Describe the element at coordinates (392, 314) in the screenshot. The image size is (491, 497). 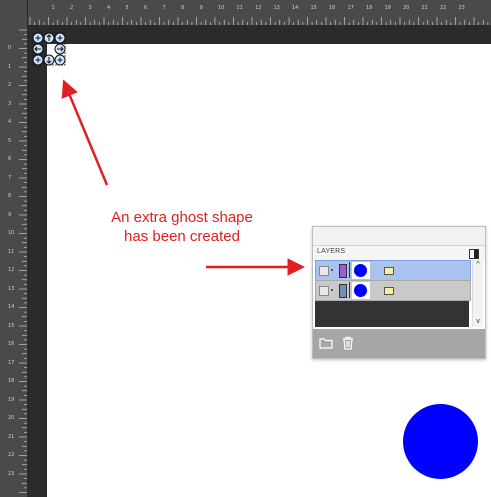
I see `layers-empty-area` at that location.